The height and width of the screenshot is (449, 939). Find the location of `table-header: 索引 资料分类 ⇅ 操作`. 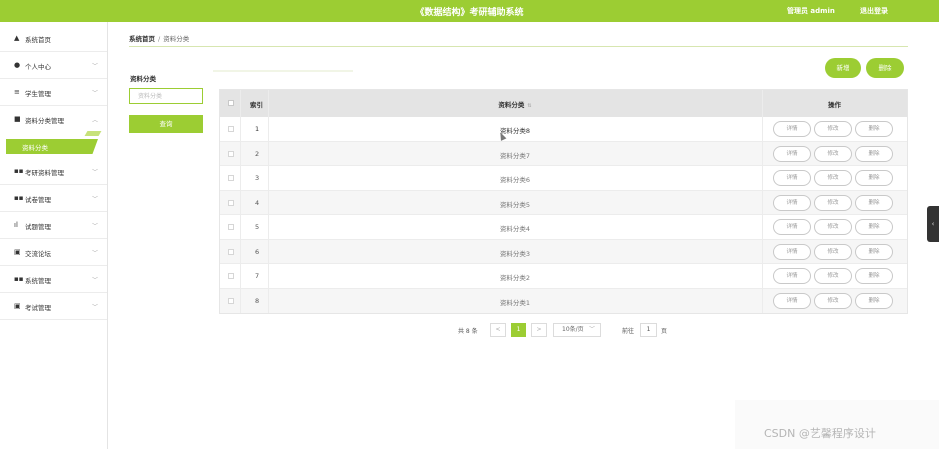

table-header: 索引 资料分类 ⇅ 操作 is located at coordinates (563, 103).